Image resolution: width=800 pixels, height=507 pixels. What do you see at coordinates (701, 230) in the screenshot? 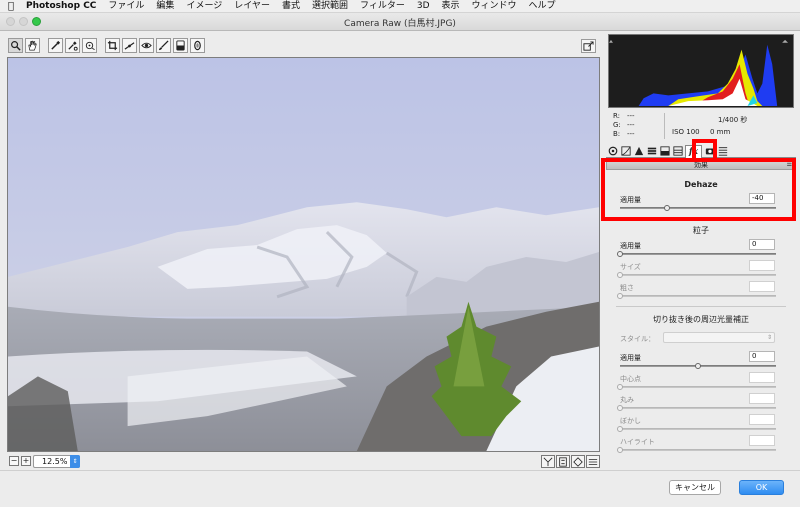
I see `grain-title: 粒子` at bounding box center [701, 230].